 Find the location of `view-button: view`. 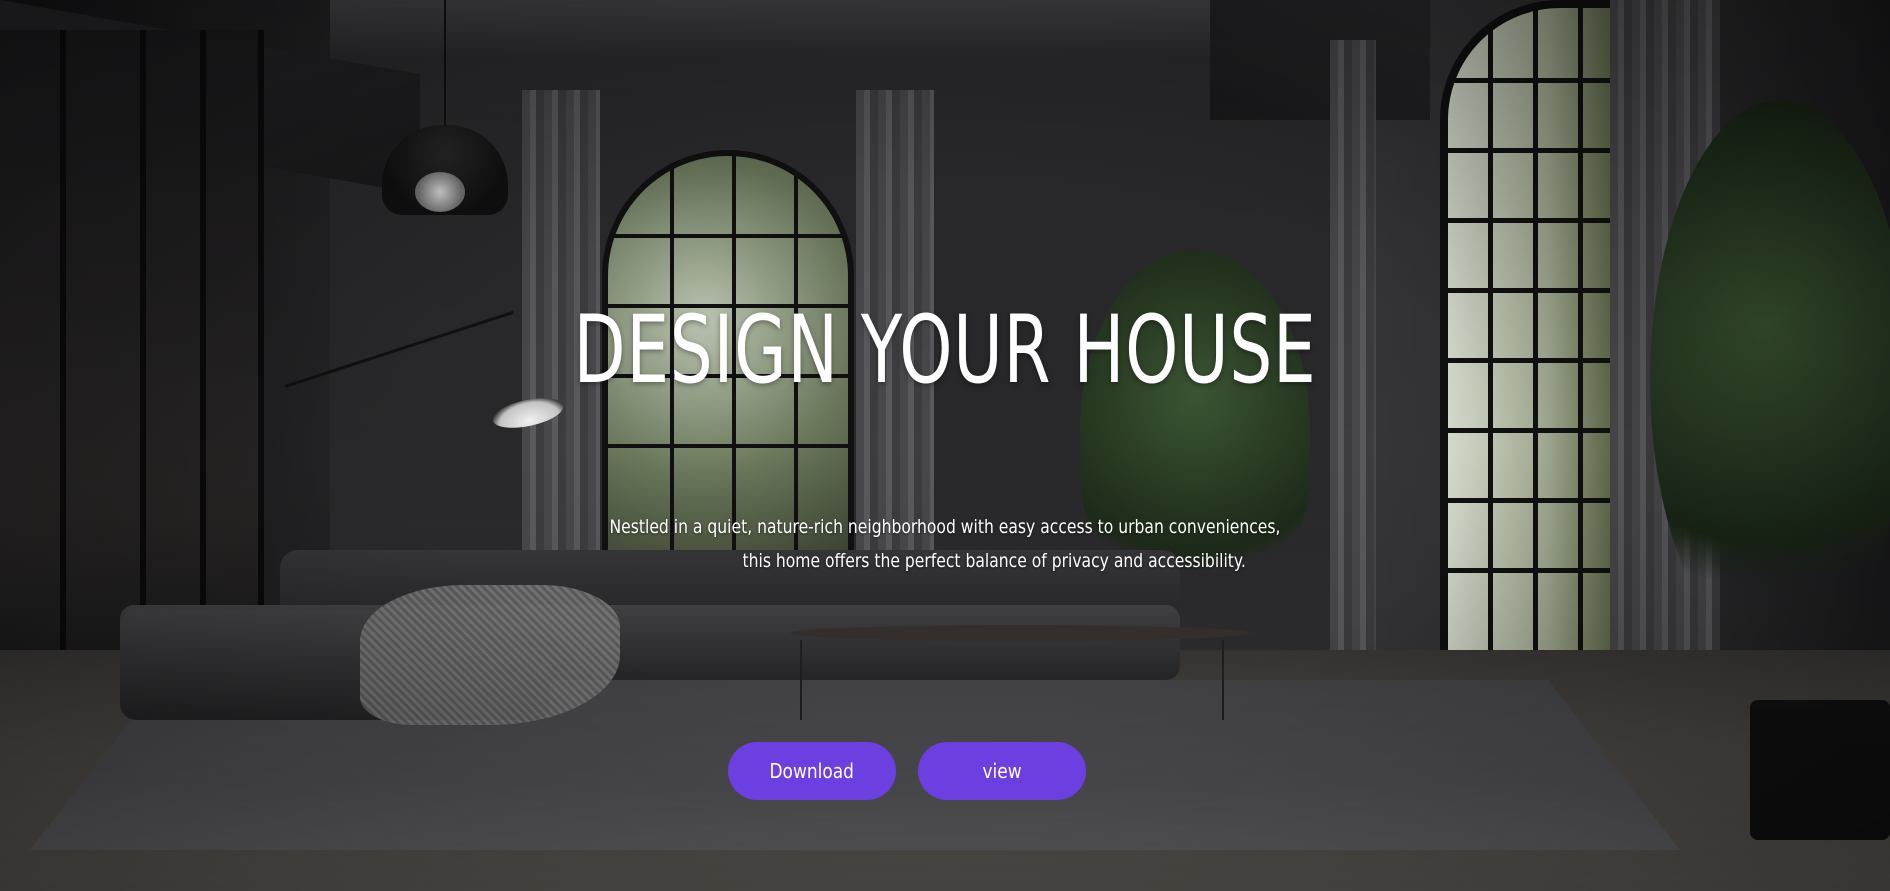

view-button: view is located at coordinates (1002, 771).